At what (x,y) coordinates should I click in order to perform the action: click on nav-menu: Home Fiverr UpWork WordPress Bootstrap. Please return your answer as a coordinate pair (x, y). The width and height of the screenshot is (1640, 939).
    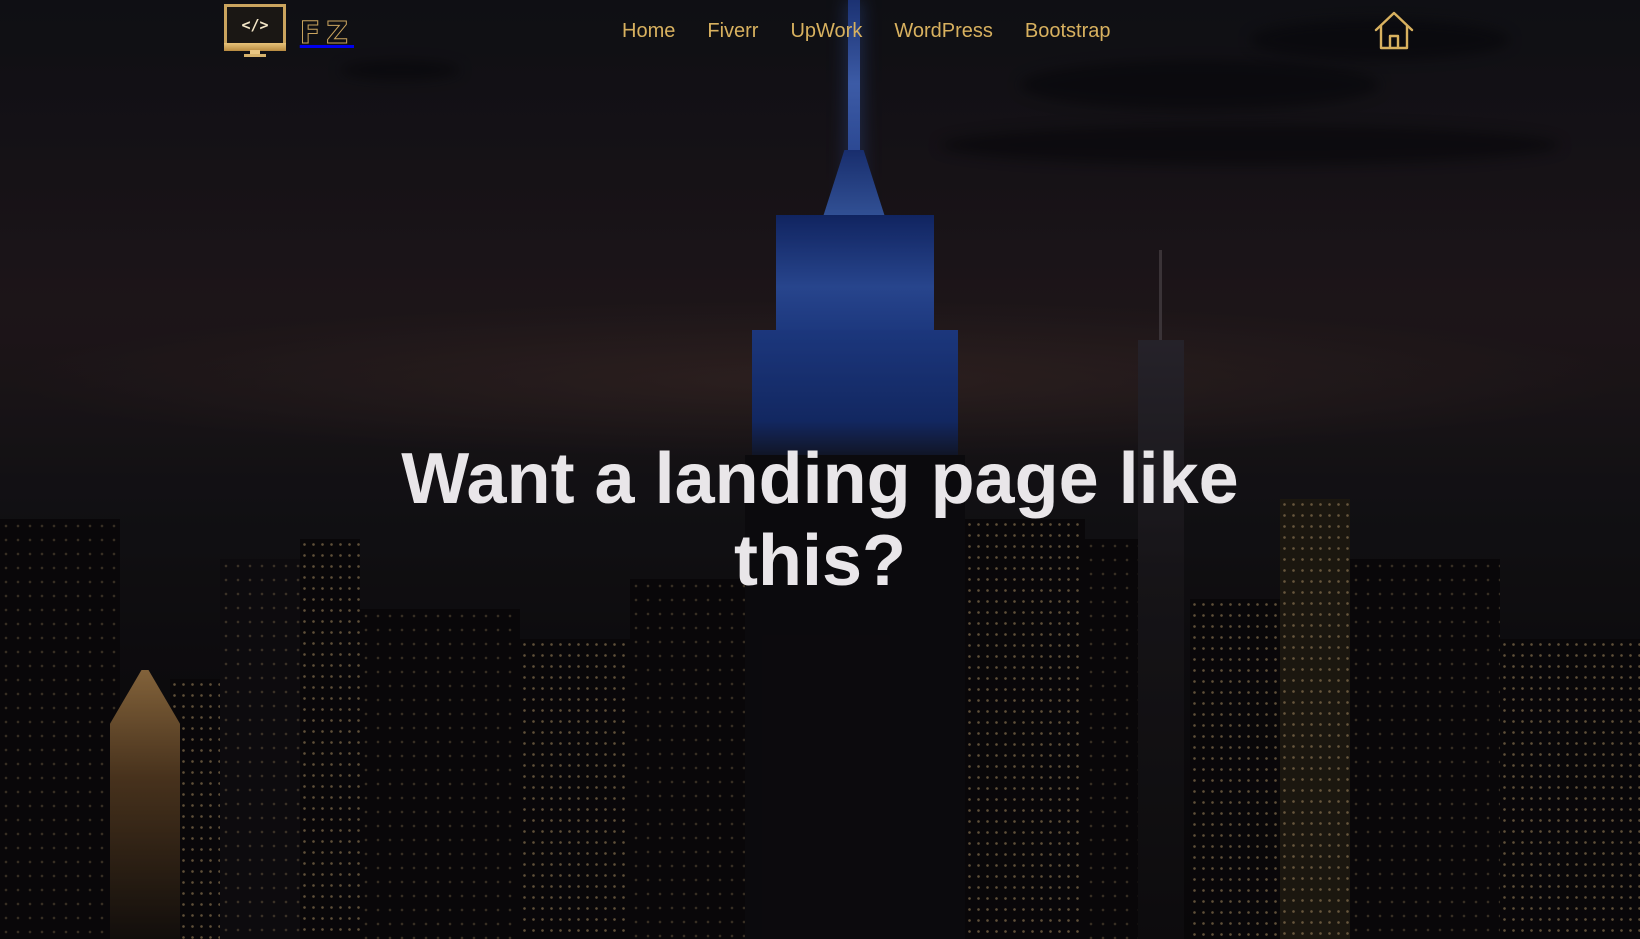
    Looking at the image, I should click on (866, 31).